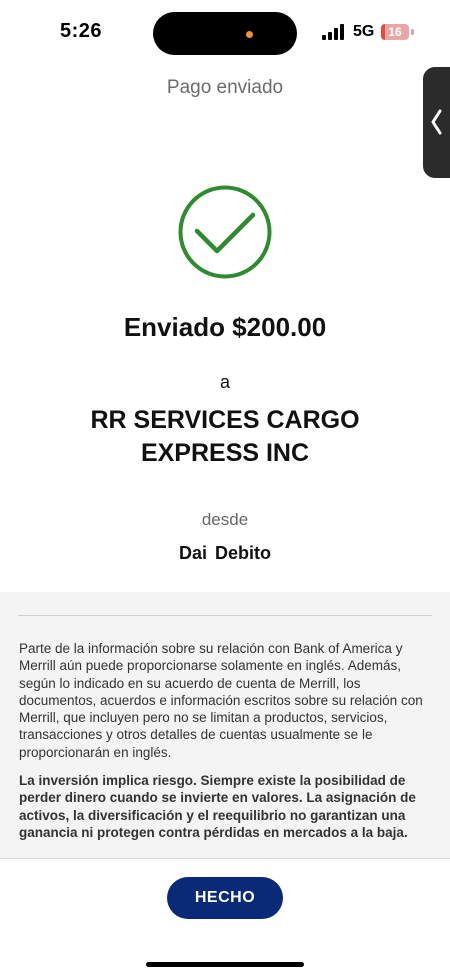 This screenshot has height=976, width=450. I want to click on recipient-name: RR SERVICES CARGO EXPRESS INC, so click(225, 437).